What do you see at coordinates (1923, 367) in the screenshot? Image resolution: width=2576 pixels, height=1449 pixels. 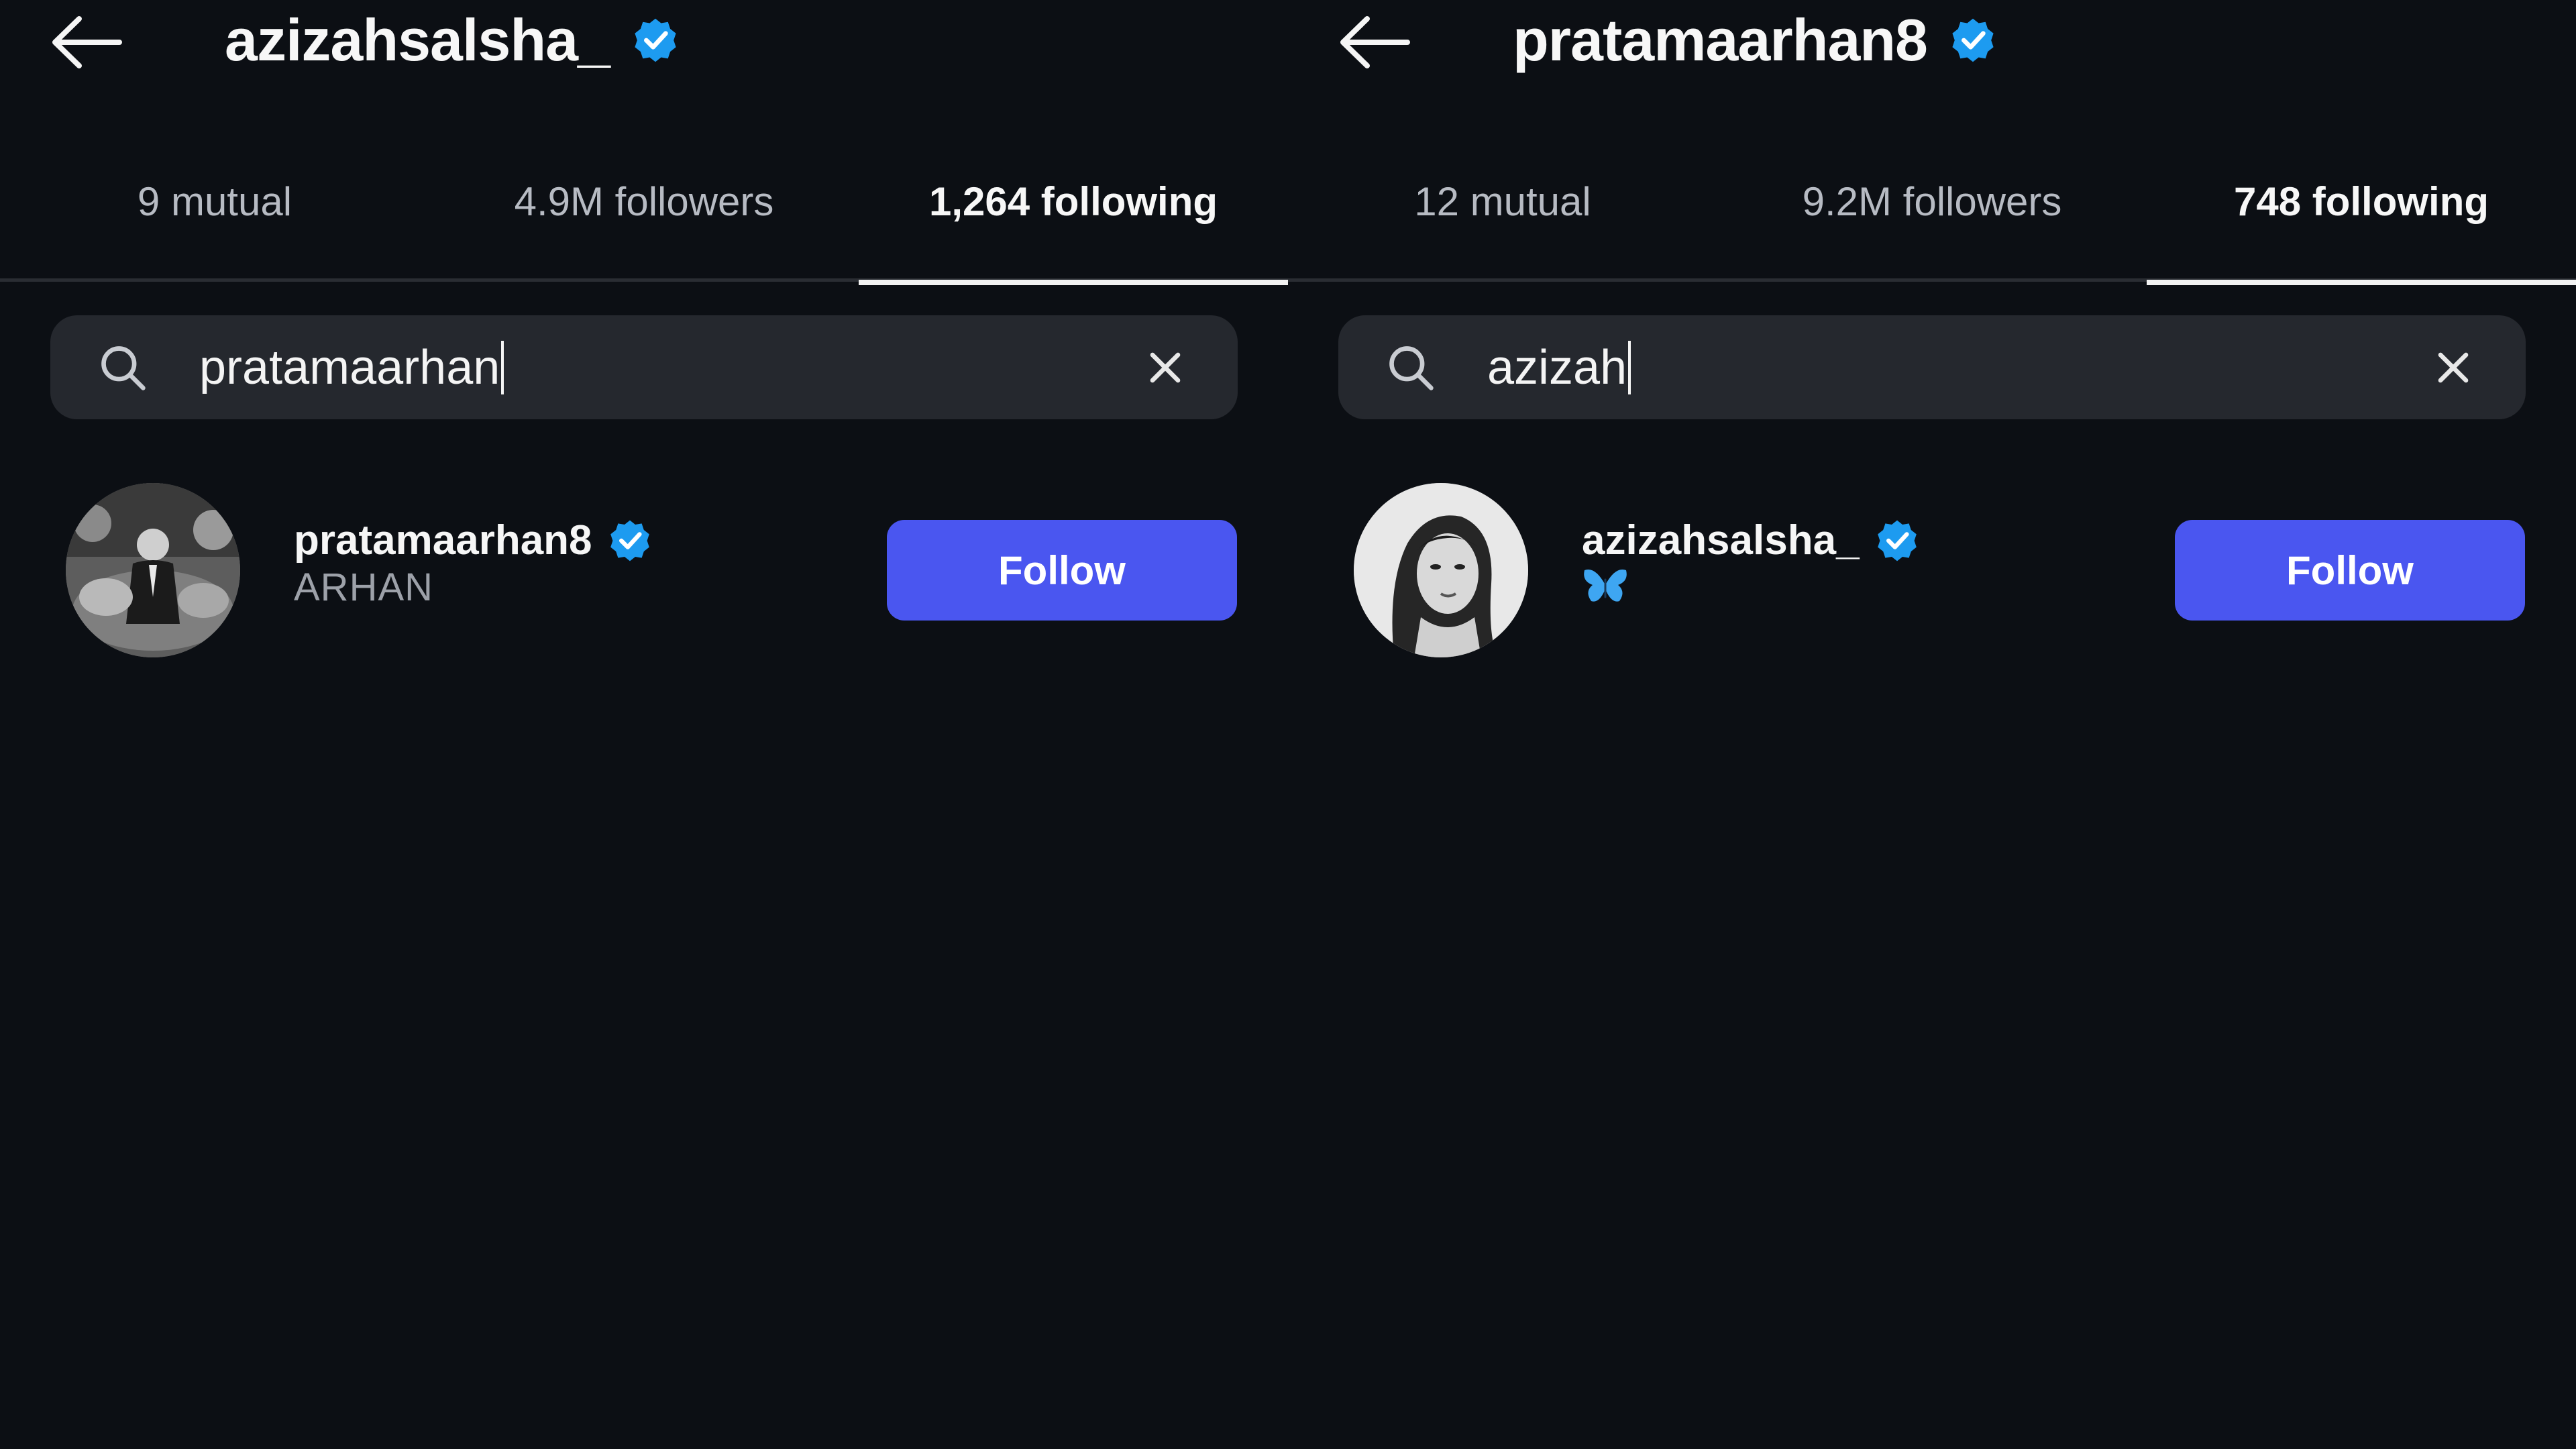 I see `search-input: azizah` at bounding box center [1923, 367].